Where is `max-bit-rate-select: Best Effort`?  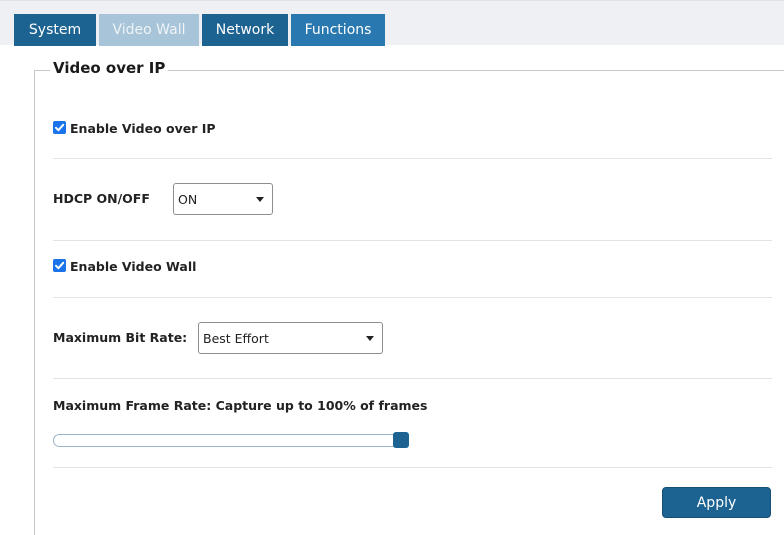 max-bit-rate-select: Best Effort is located at coordinates (290, 338).